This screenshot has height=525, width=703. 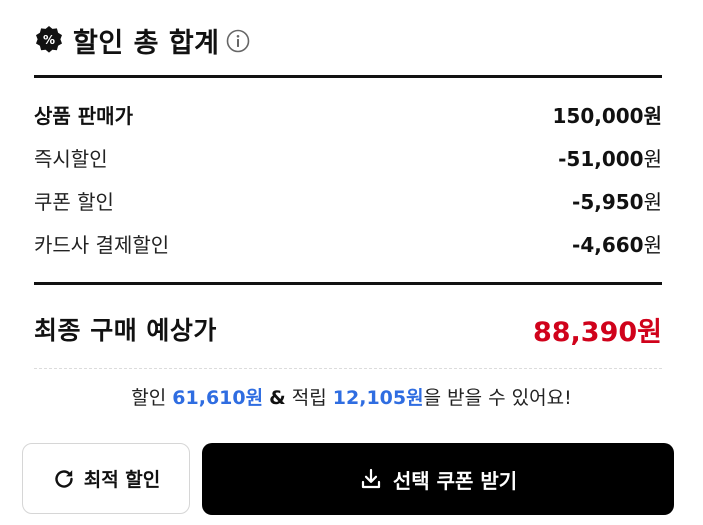 I want to click on summary-prefix: 할인, so click(x=149, y=398).